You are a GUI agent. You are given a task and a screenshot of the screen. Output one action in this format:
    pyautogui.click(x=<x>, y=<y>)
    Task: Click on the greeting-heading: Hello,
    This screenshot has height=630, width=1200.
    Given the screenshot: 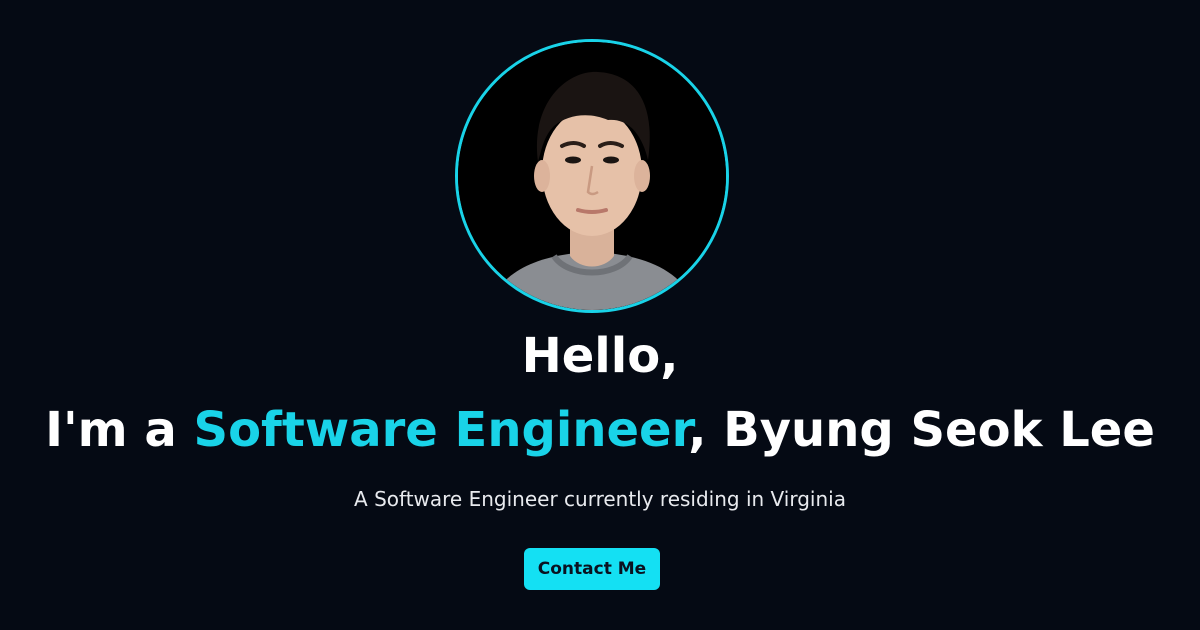 What is the action you would take?
    pyautogui.click(x=600, y=356)
    